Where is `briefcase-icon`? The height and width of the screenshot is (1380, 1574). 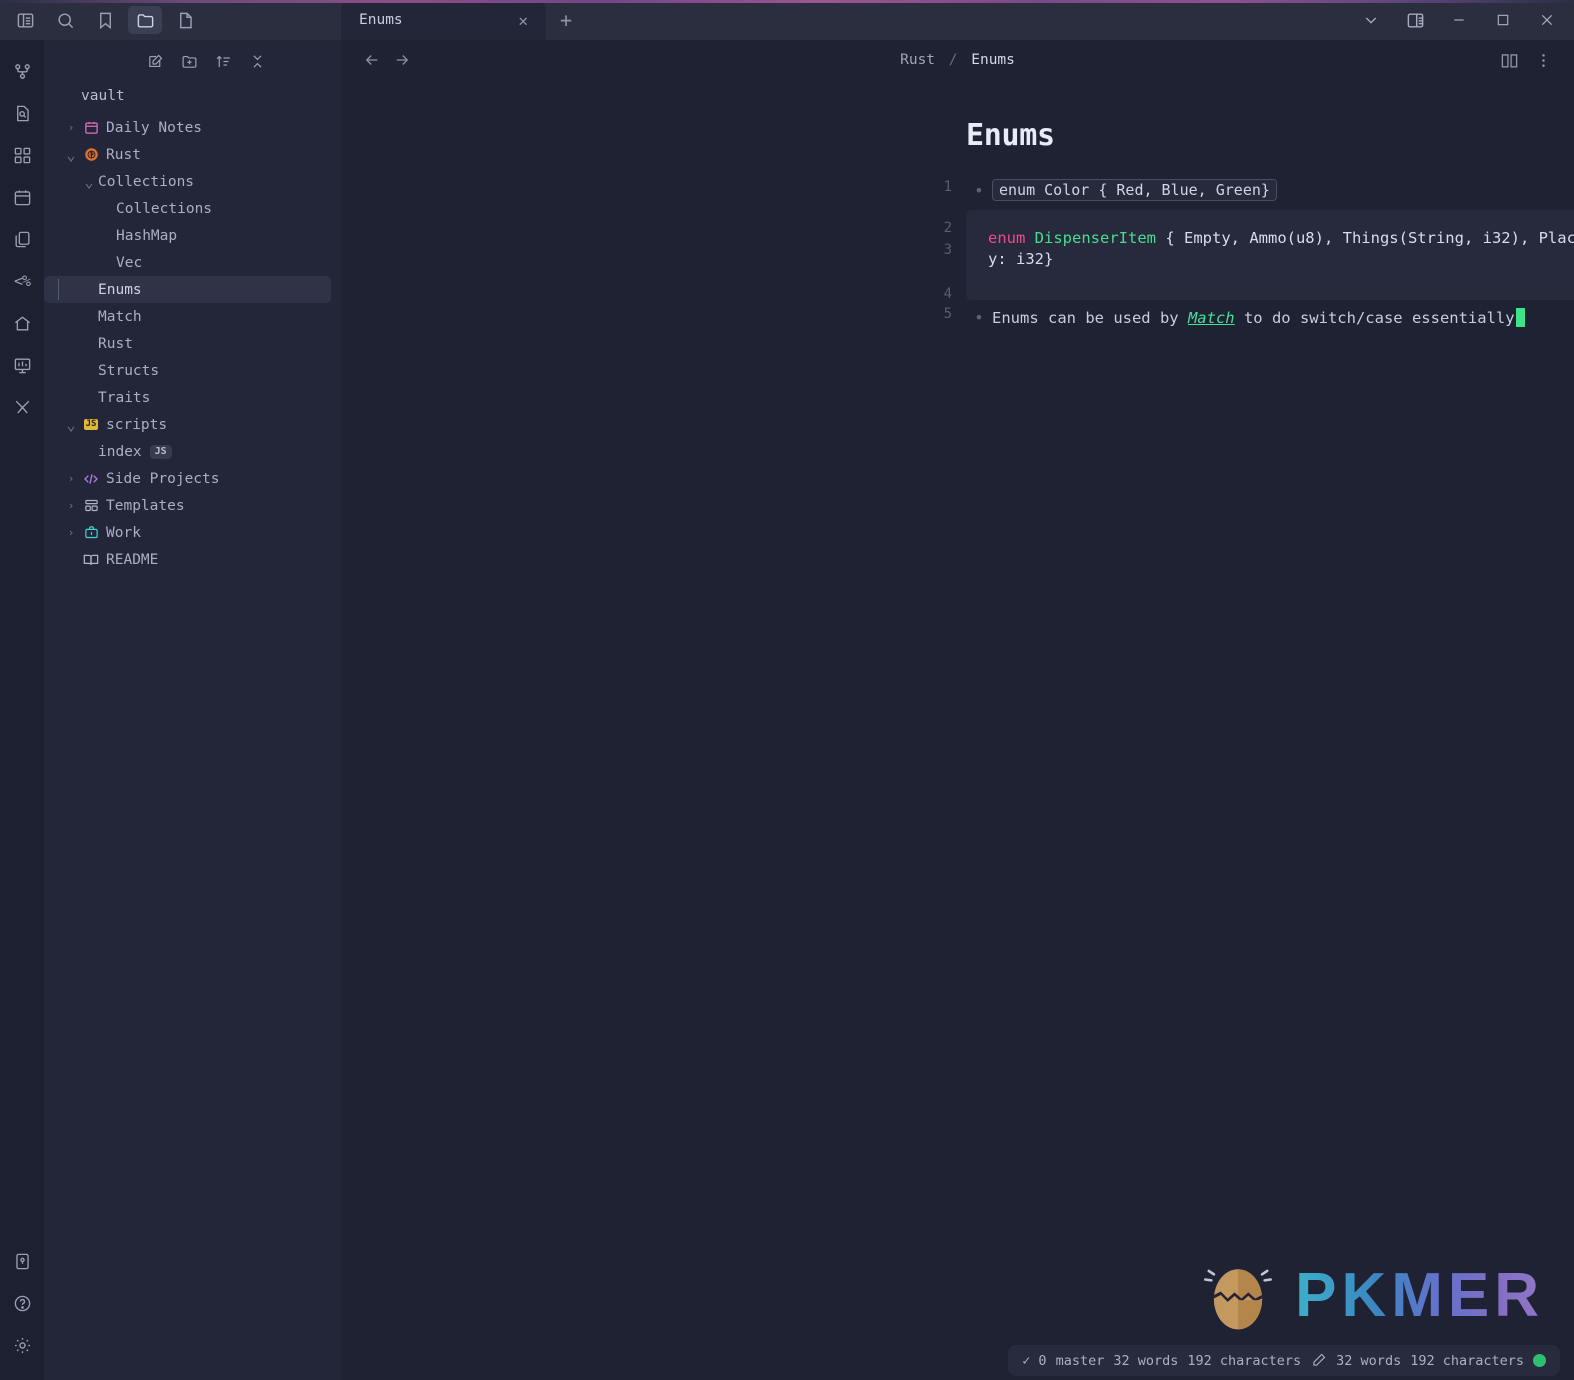
briefcase-icon is located at coordinates (91, 532).